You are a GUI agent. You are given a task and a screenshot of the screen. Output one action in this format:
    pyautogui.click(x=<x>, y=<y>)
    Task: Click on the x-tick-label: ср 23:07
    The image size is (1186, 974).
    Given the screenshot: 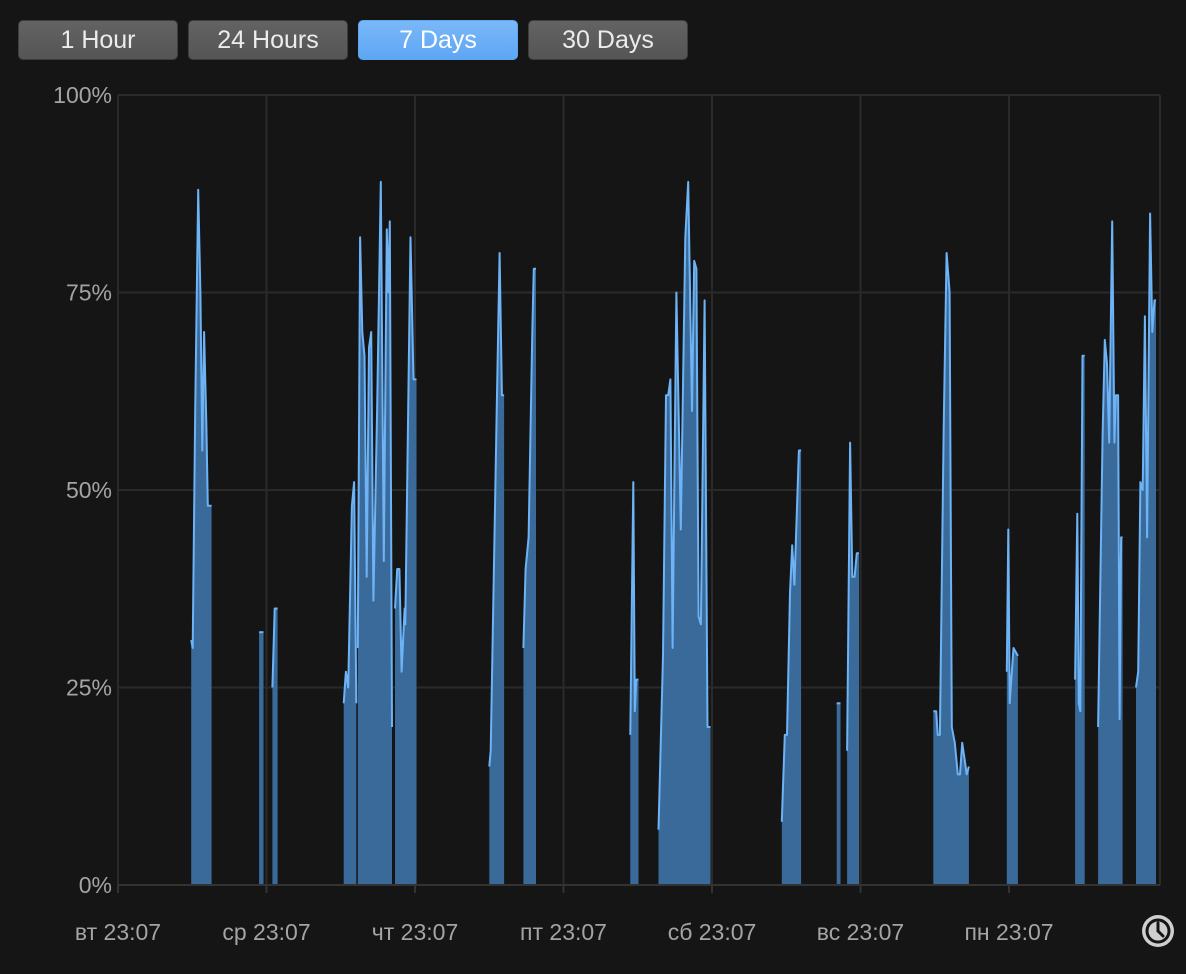 What is the action you would take?
    pyautogui.click(x=266, y=932)
    